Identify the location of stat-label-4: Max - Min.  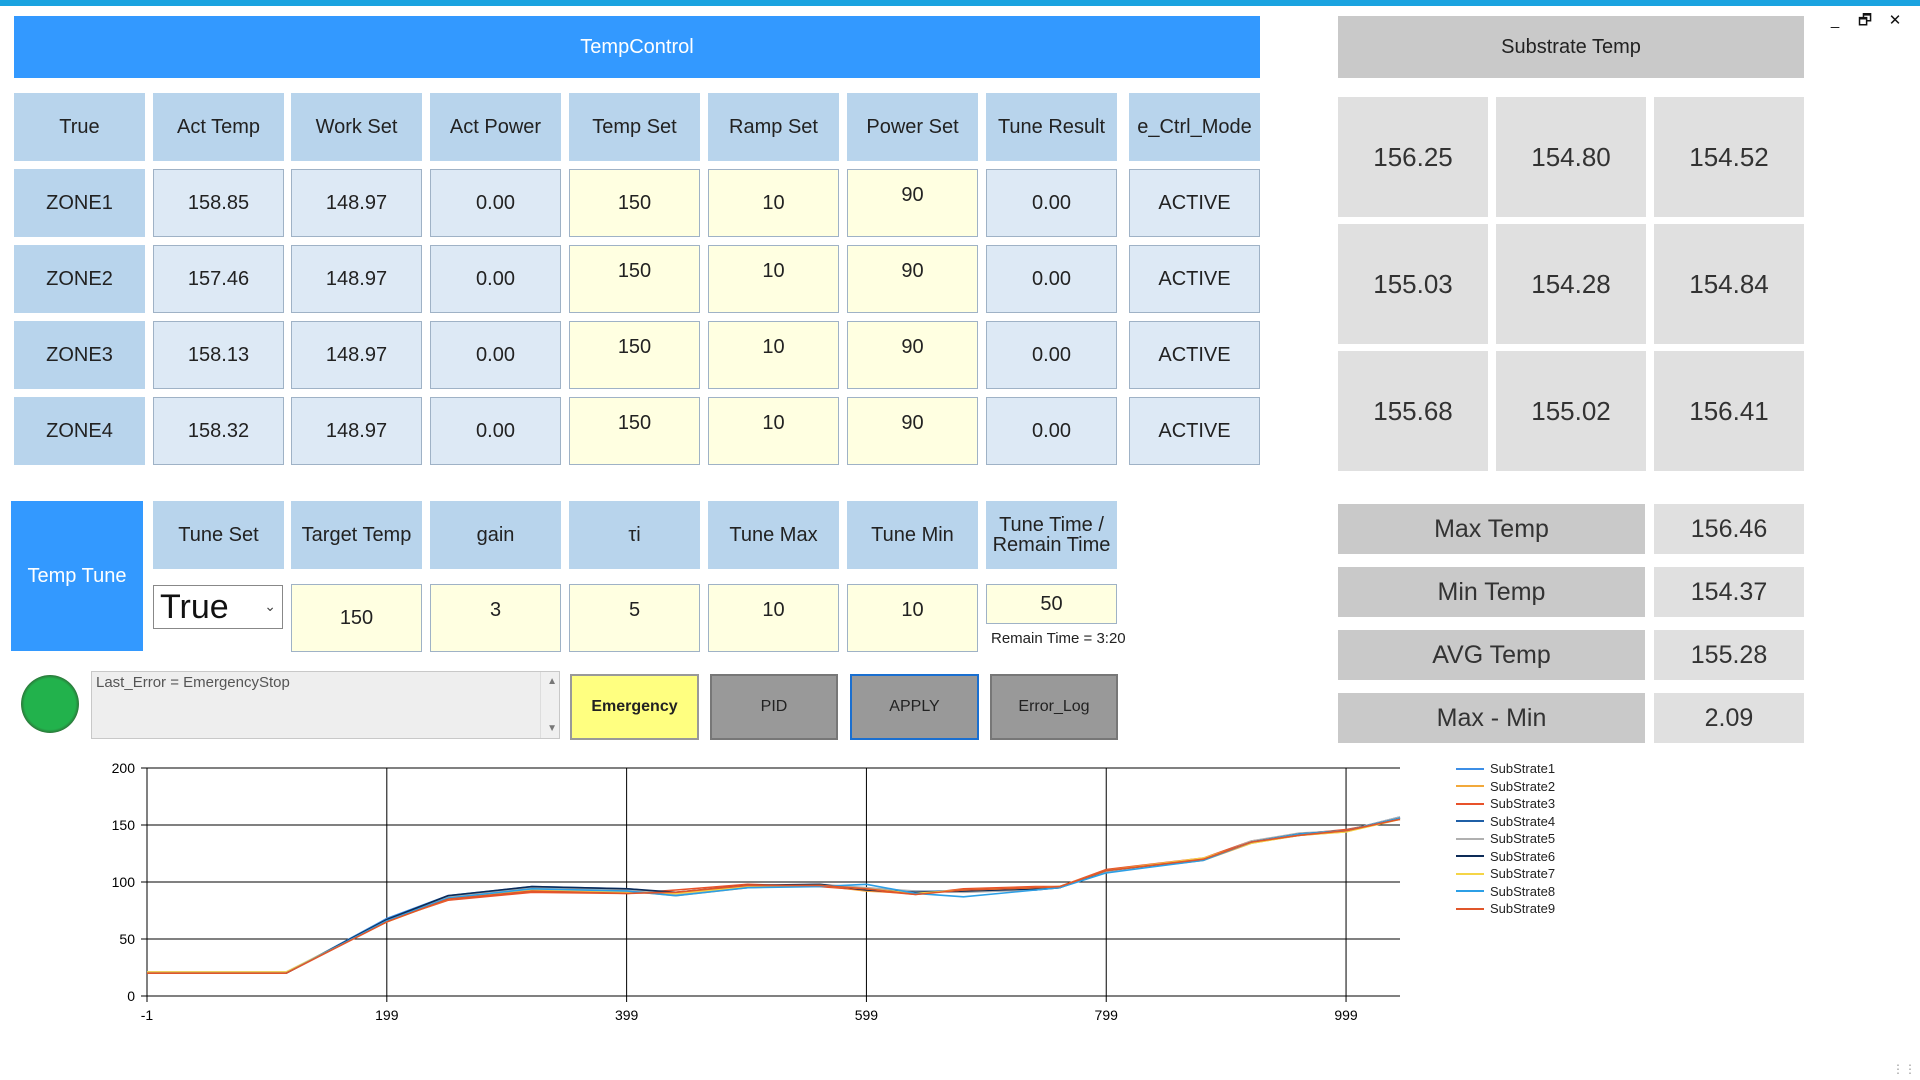
(1491, 718).